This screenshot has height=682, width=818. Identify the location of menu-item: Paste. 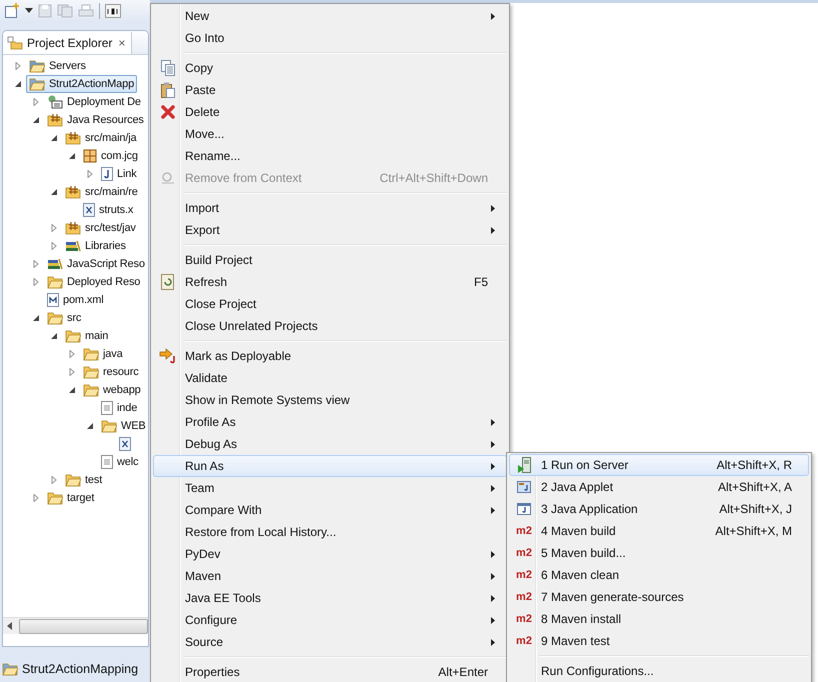
(330, 90).